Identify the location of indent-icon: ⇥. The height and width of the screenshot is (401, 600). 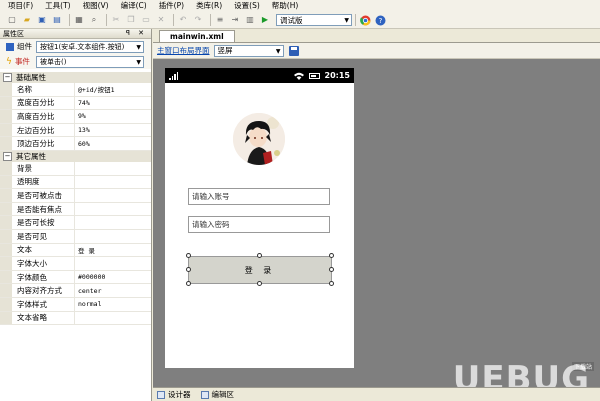
(235, 20).